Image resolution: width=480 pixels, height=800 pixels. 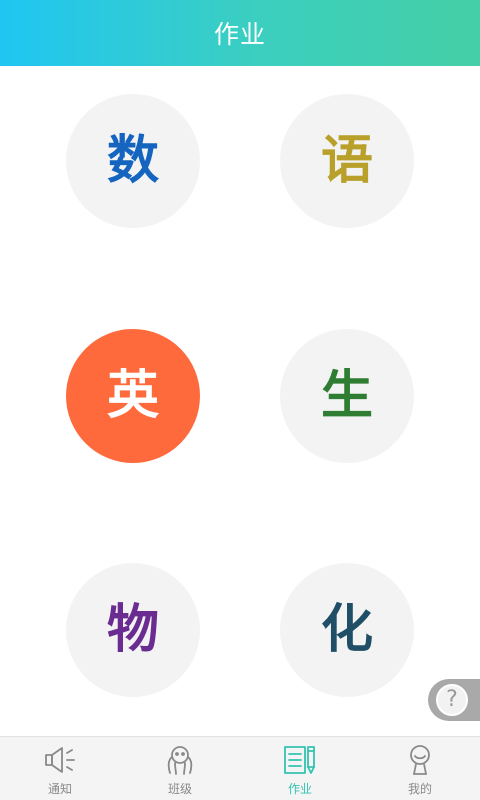 I want to click on subject-english-label: 英, so click(x=132, y=396).